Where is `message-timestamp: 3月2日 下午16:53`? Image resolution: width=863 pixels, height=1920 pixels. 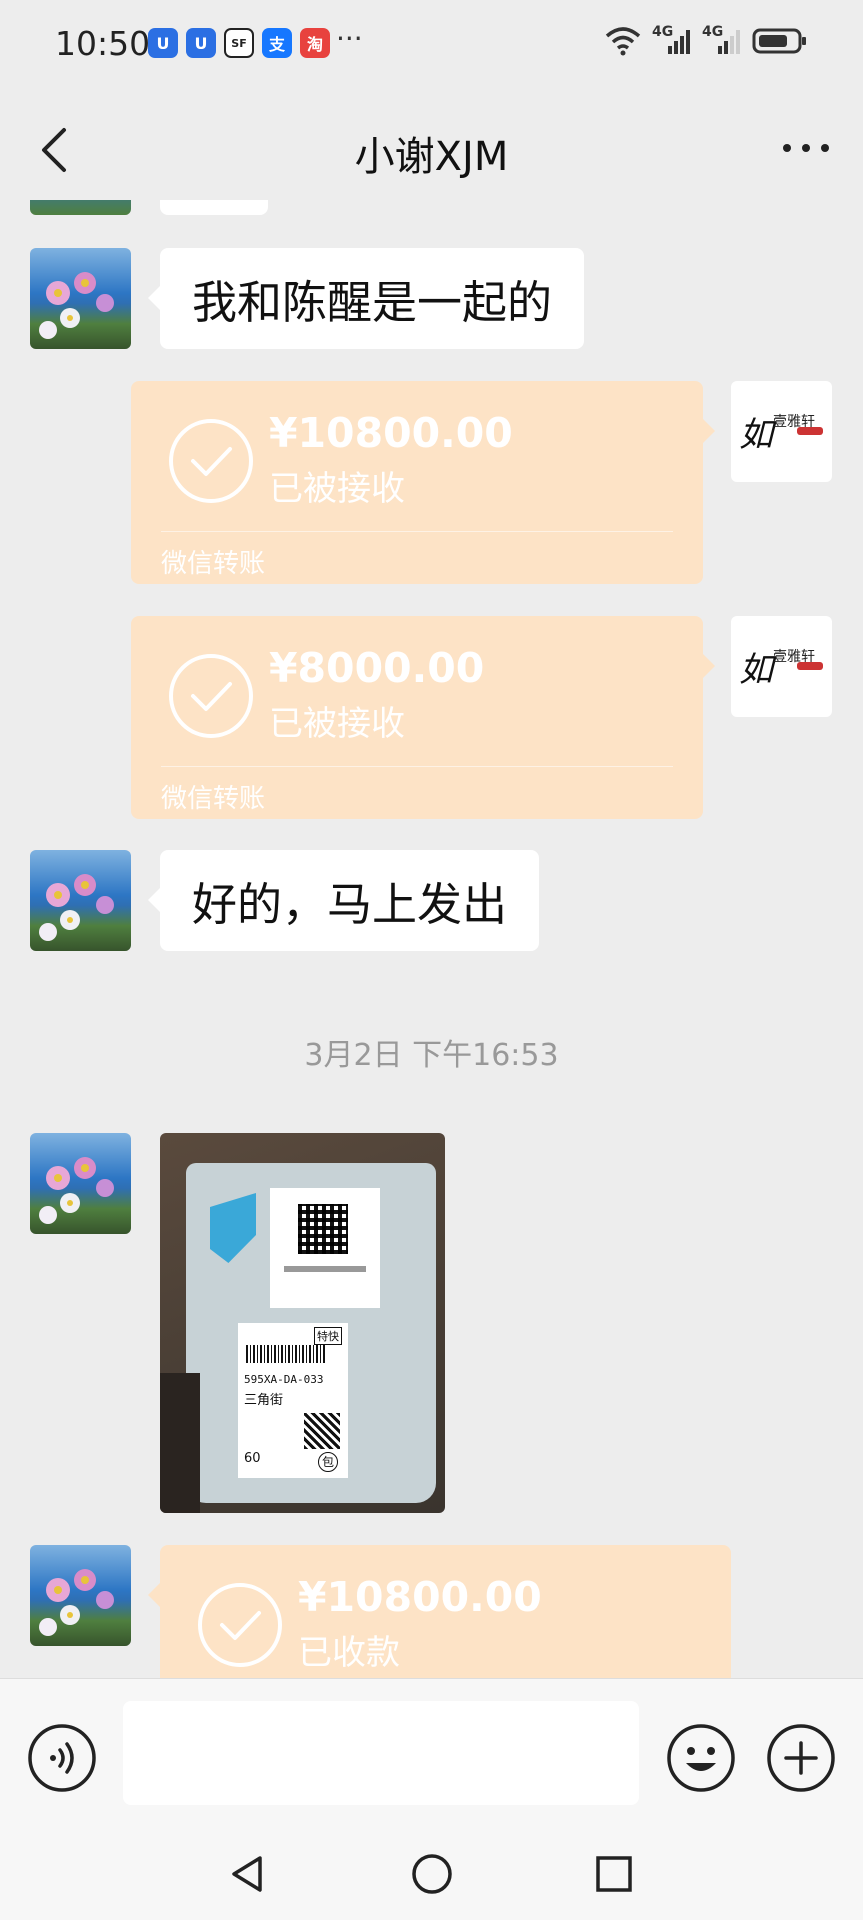
message-timestamp: 3月2日 下午16:53 is located at coordinates (431, 1055).